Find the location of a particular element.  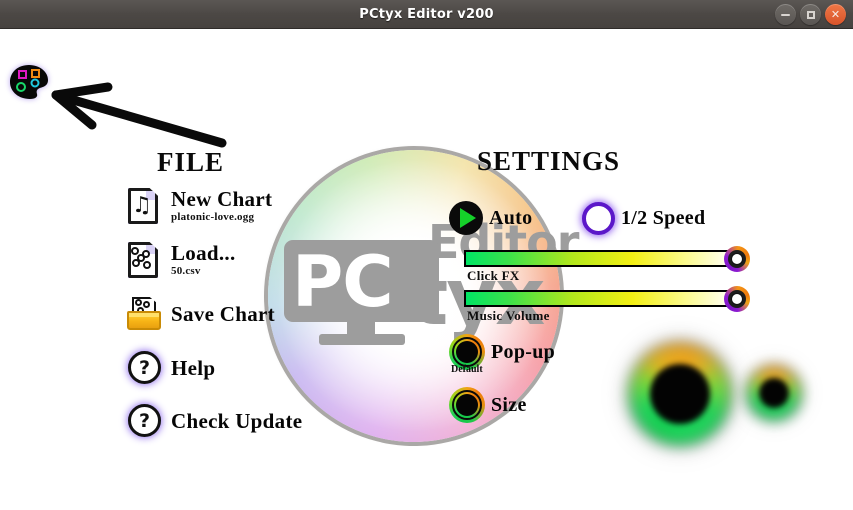

menu-label: New Chart is located at coordinates (222, 198).